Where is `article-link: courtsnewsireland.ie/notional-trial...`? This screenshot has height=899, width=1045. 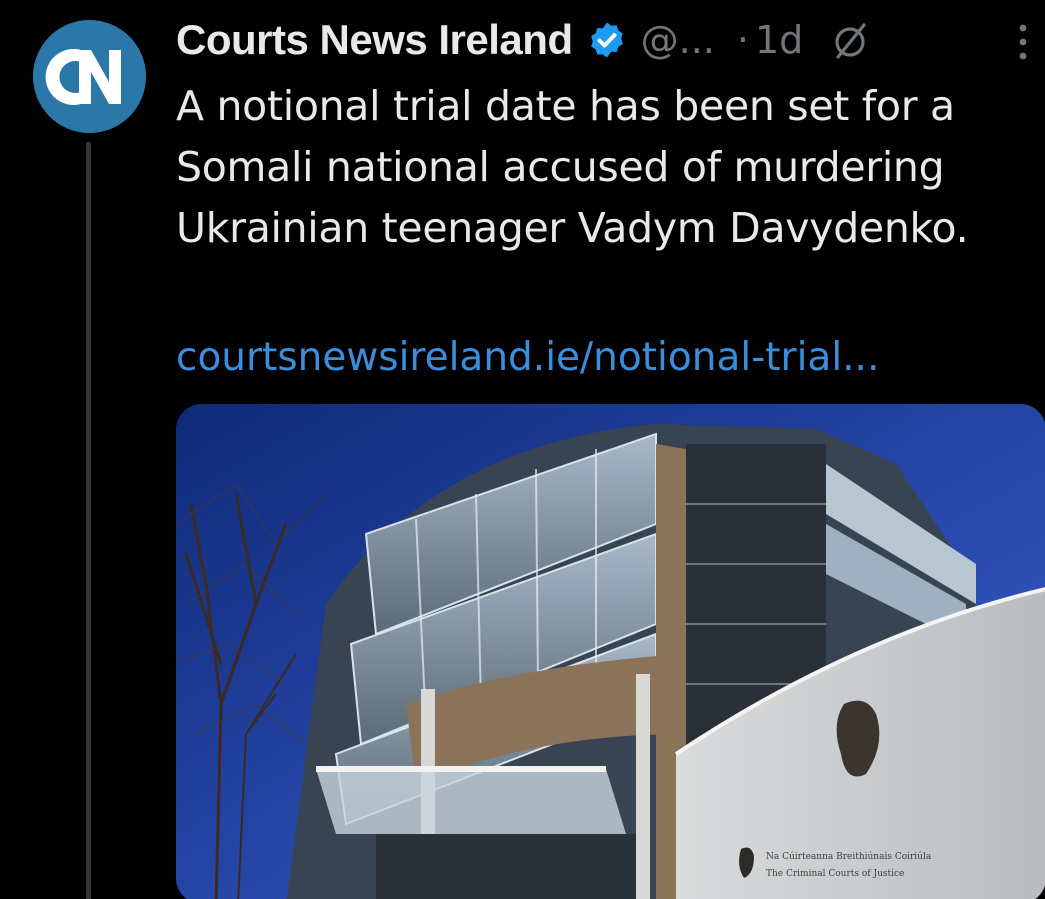 article-link: courtsnewsireland.ie/notional-trial... is located at coordinates (527, 358).